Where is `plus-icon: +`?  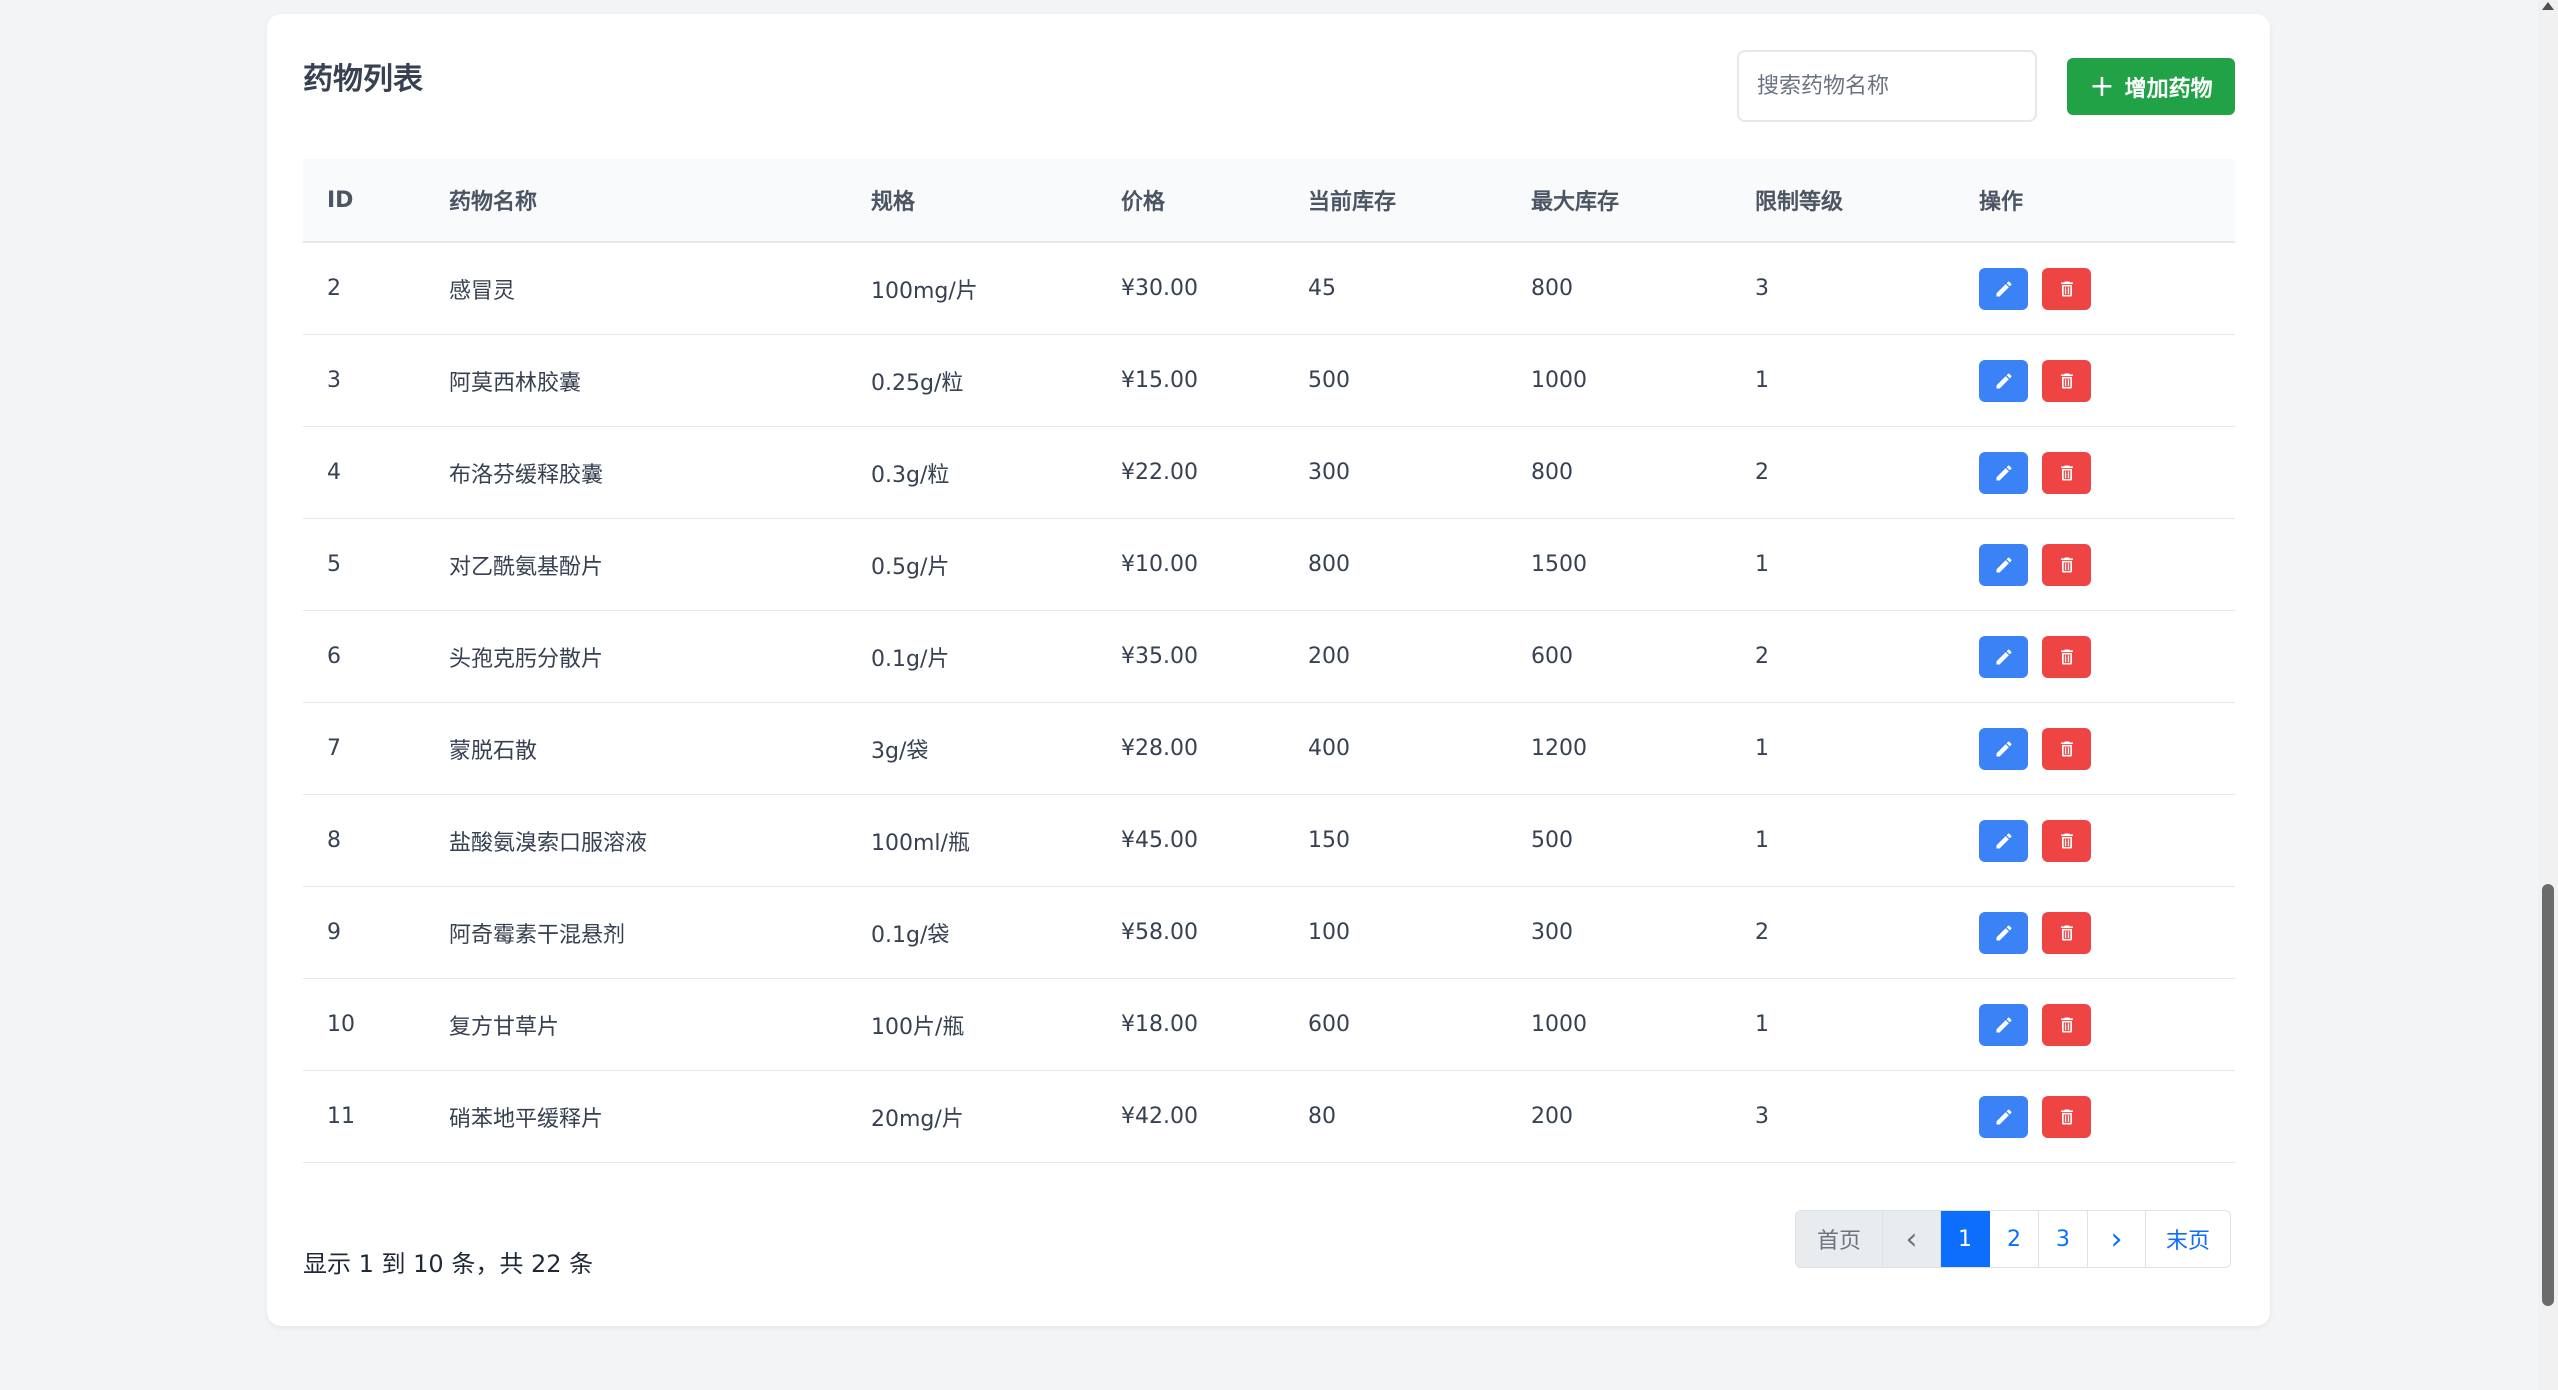 plus-icon: + is located at coordinates (2102, 86).